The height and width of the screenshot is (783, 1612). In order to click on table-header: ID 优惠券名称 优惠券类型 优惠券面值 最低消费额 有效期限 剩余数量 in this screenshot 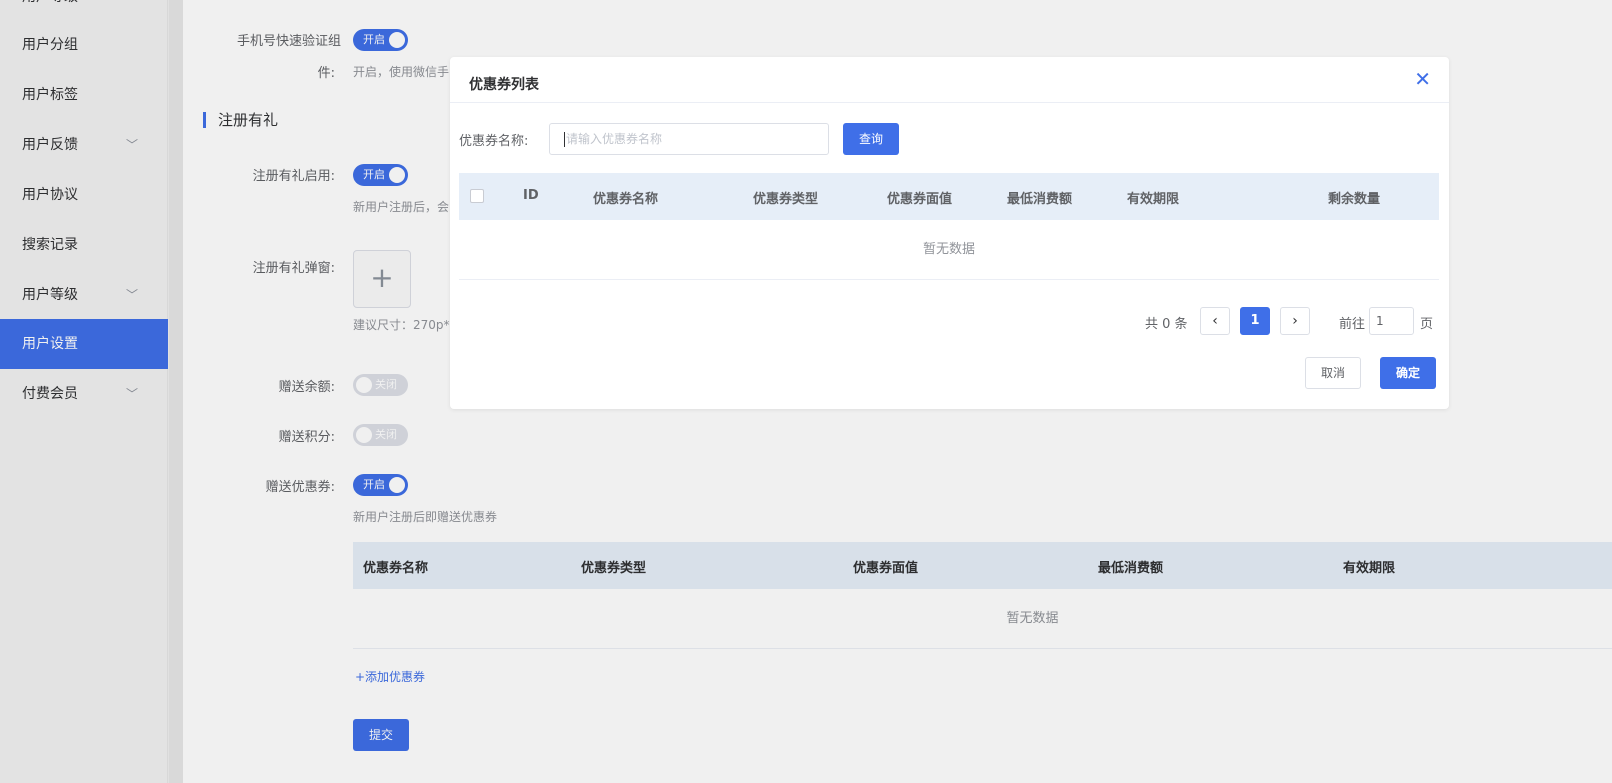, I will do `click(949, 196)`.